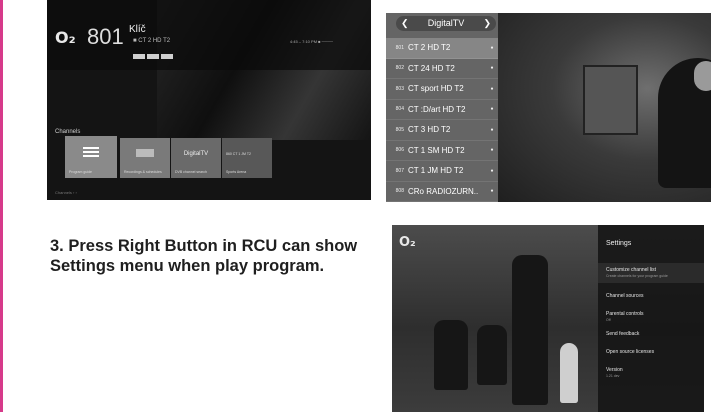 The width and height of the screenshot is (721, 412). I want to click on channel-num: 808, so click(399, 191).